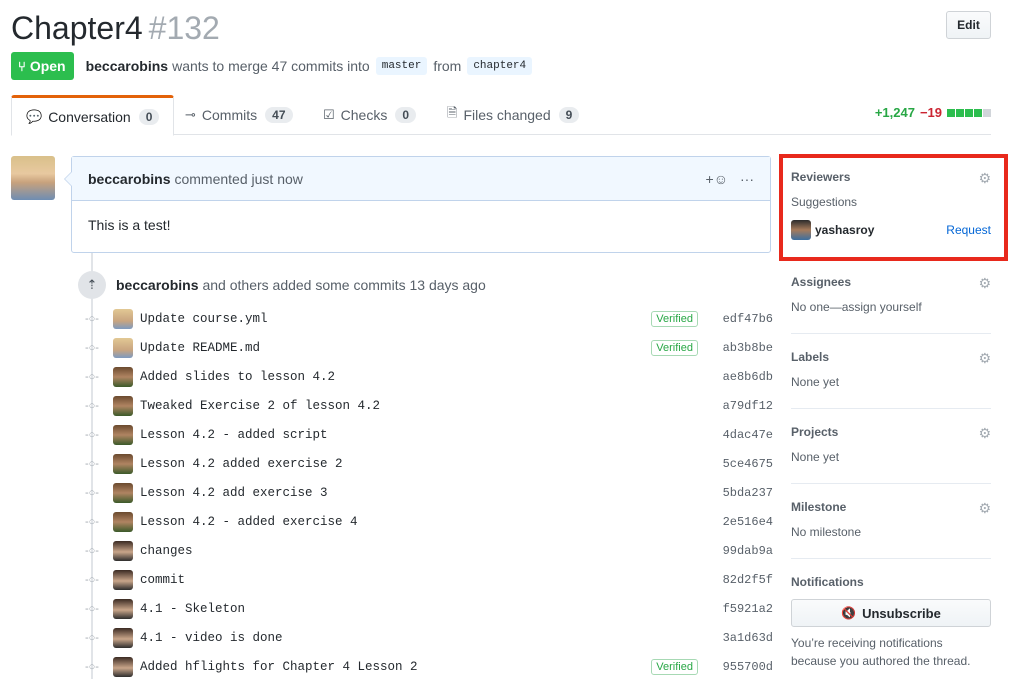 The image size is (1023, 679). Describe the element at coordinates (747, 406) in the screenshot. I see `commit-sha: a79df12` at that location.